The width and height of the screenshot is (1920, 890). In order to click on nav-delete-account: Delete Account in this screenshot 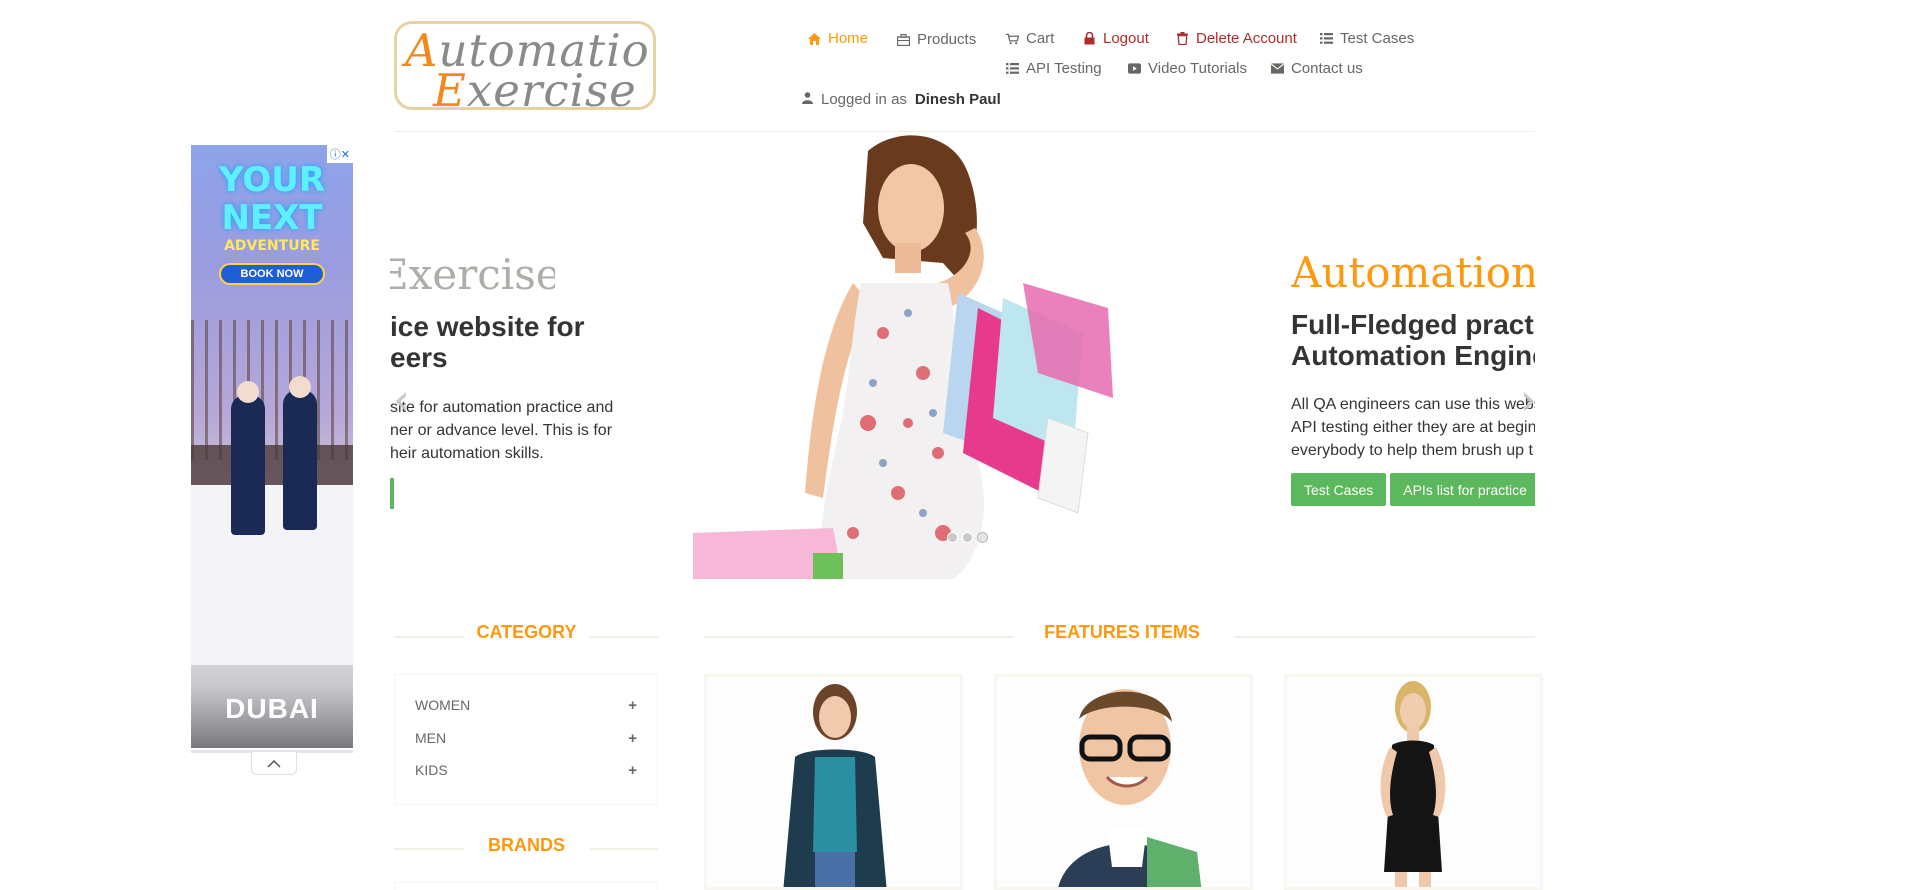, I will do `click(1236, 38)`.